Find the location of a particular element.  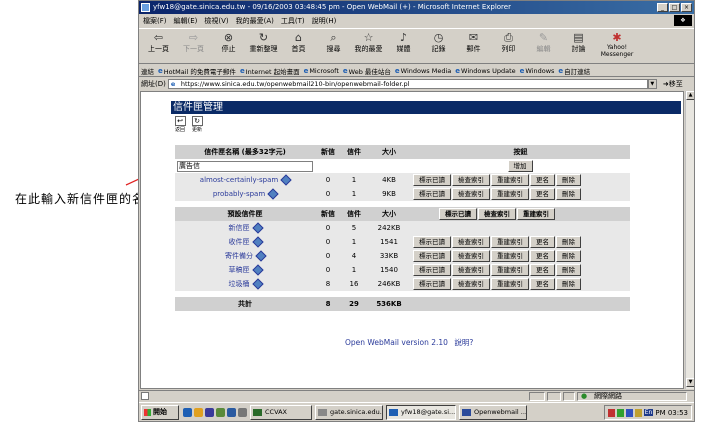

minimize-button: _ is located at coordinates (662, 7).